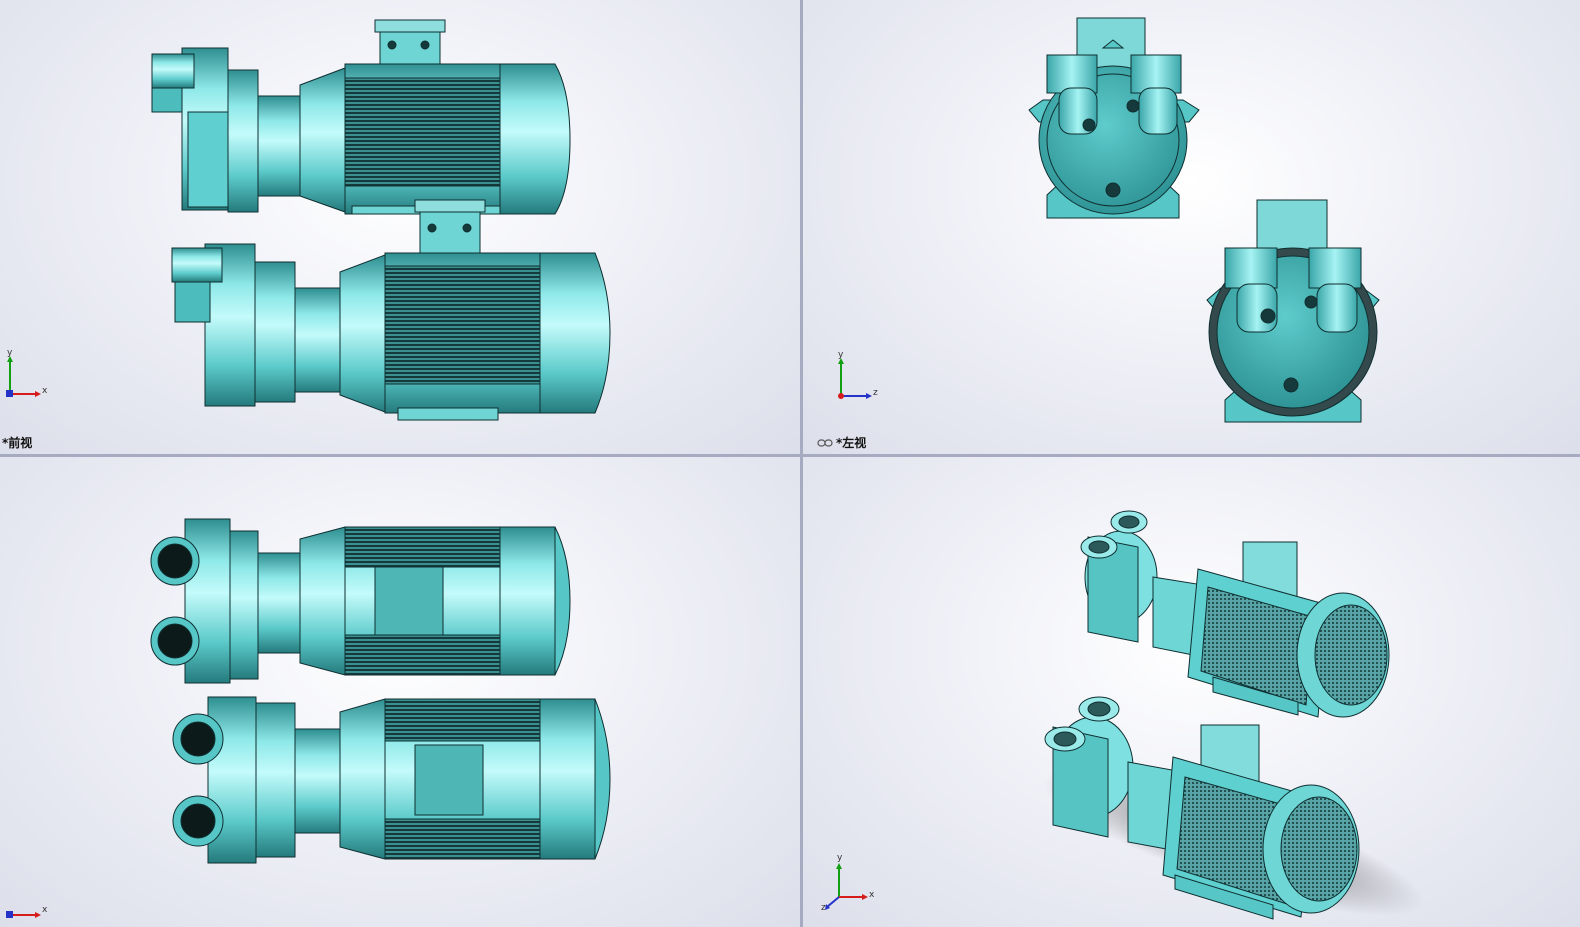 This screenshot has height=927, width=1580. I want to click on axis-triad: x, so click(27, 902).